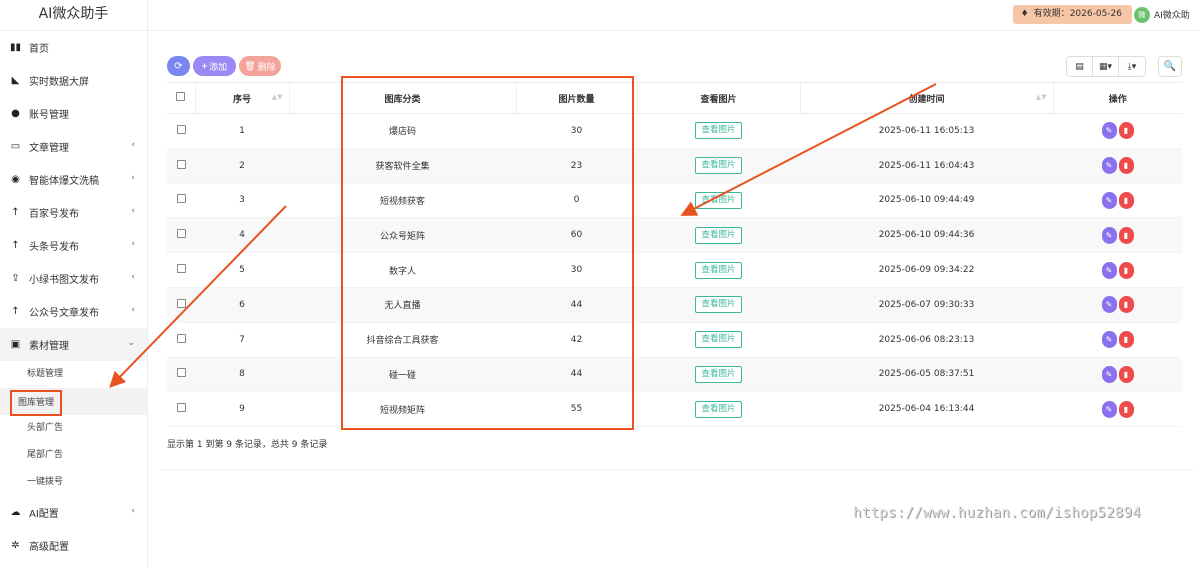 This screenshot has width=1200, height=568. I want to click on col-header-created: 创建时间 ▲▼, so click(926, 98).